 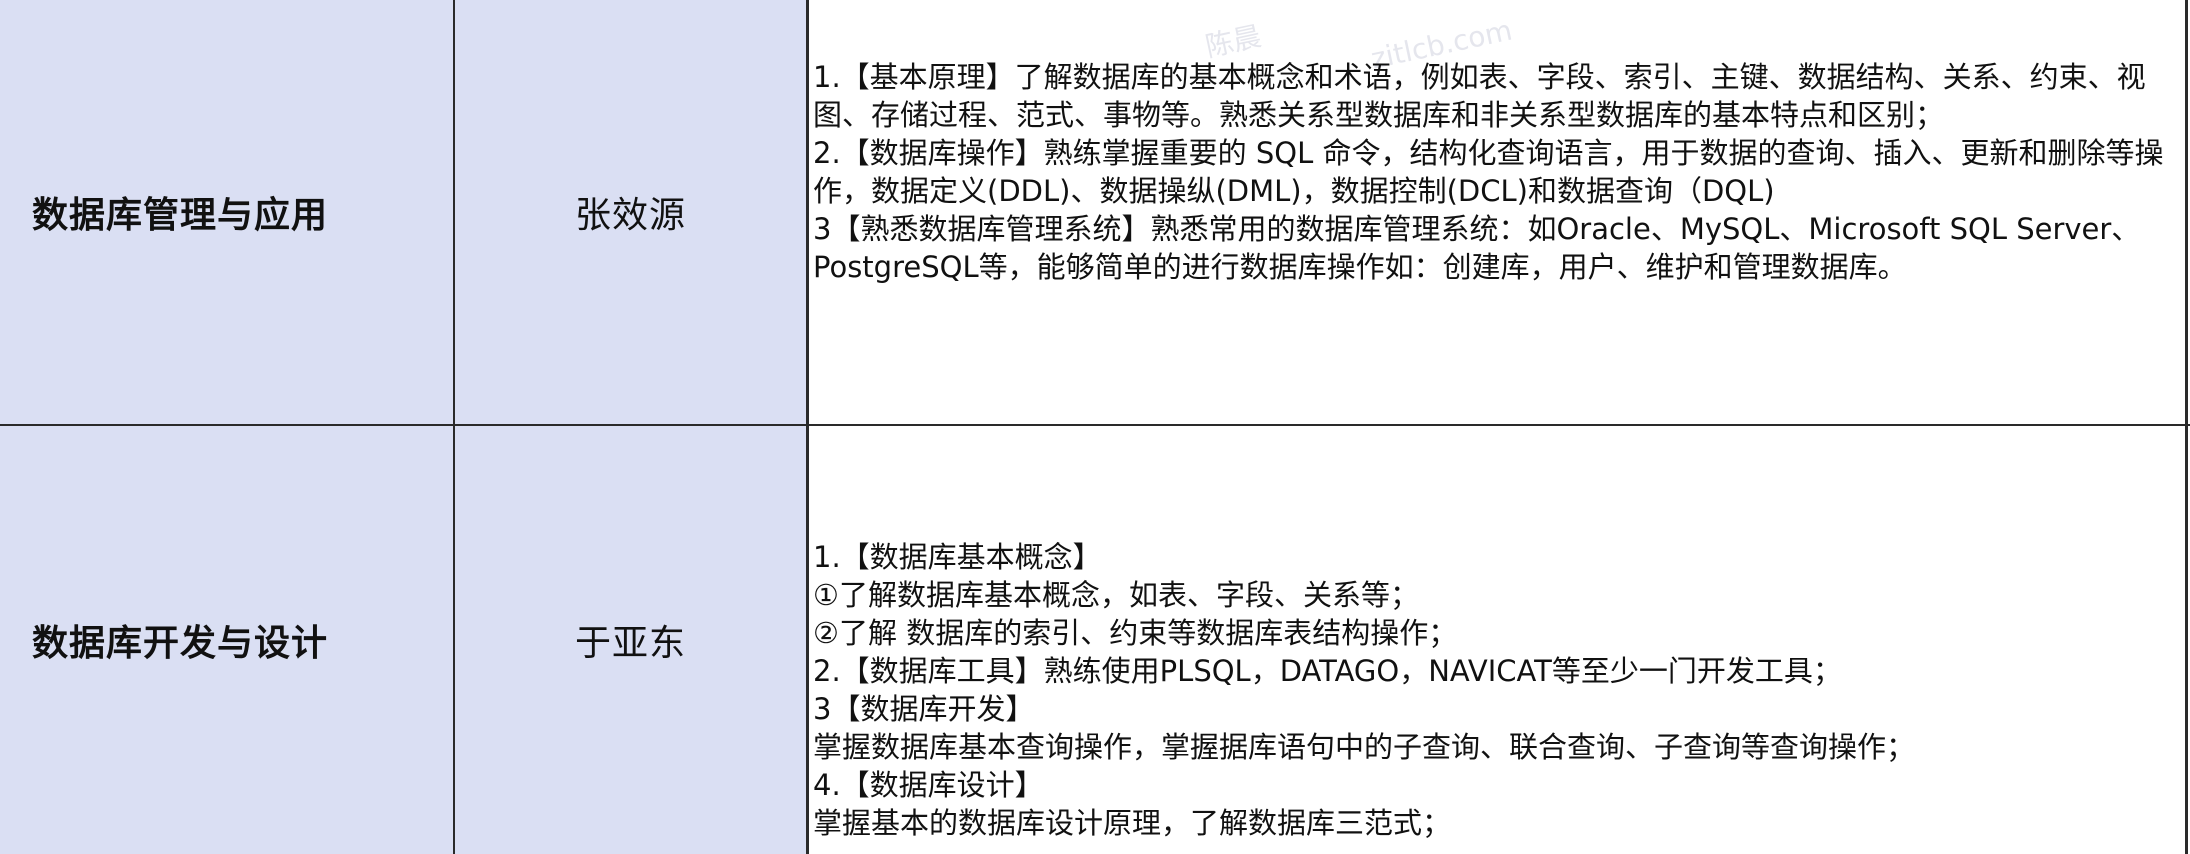 What do you see at coordinates (1116, 595) in the screenshot?
I see `description-line: ①了解数据库基本概念，如表、字段、关系等；` at bounding box center [1116, 595].